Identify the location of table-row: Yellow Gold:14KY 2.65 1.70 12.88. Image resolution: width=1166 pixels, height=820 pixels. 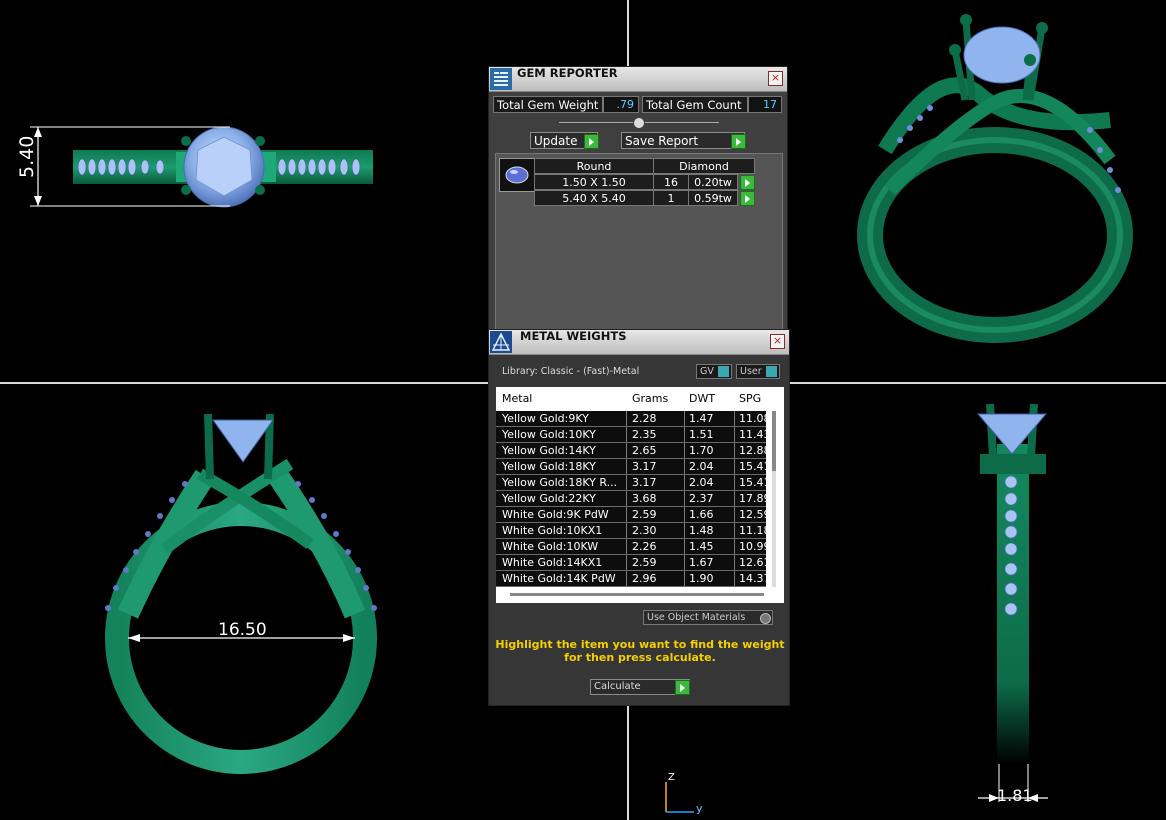
(632, 451).